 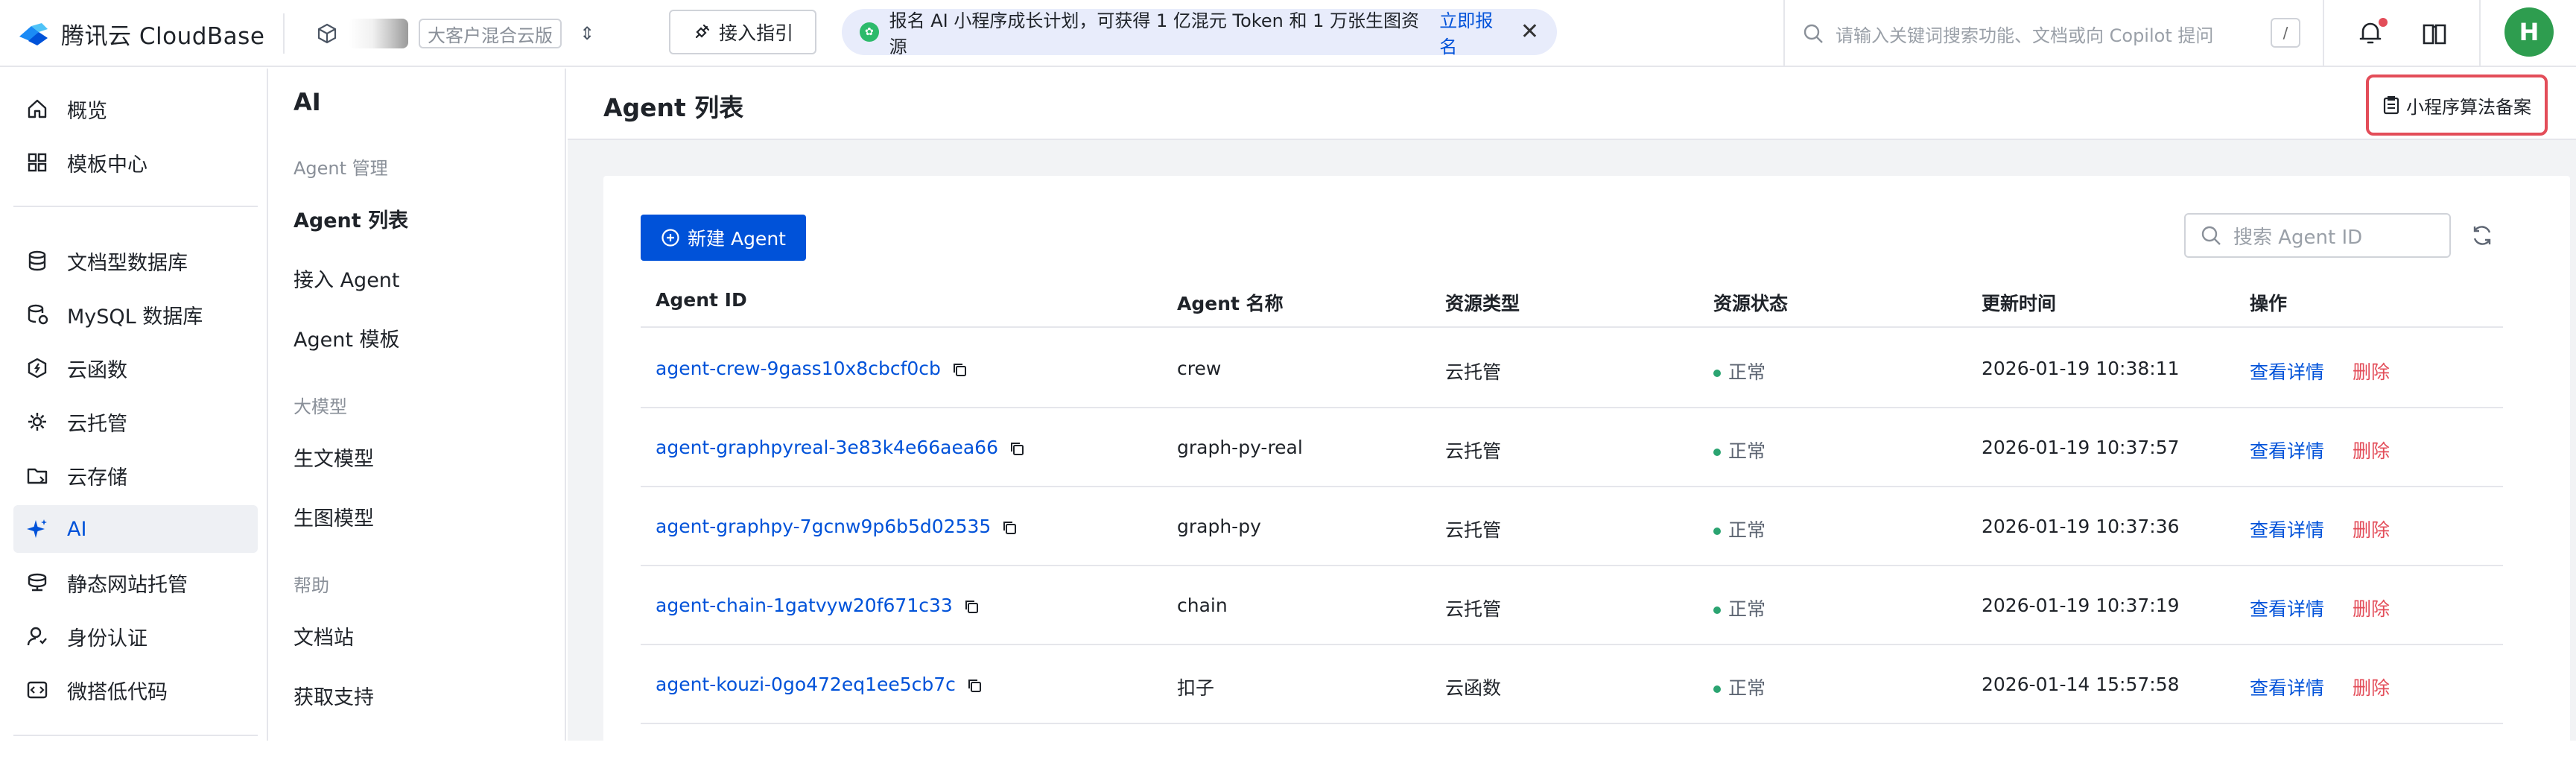 I want to click on sidebar-item-mysql: MySQL 数据库, so click(x=135, y=314).